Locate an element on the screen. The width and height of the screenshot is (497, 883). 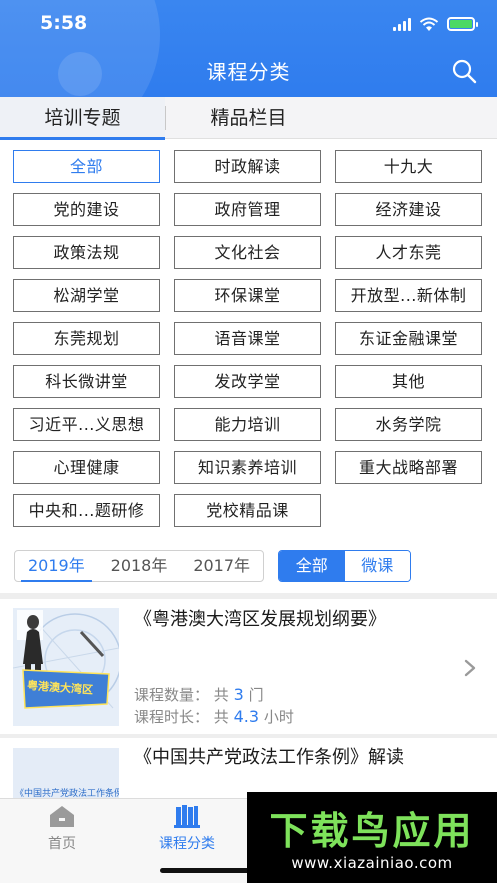
wifi-icon is located at coordinates (429, 24).